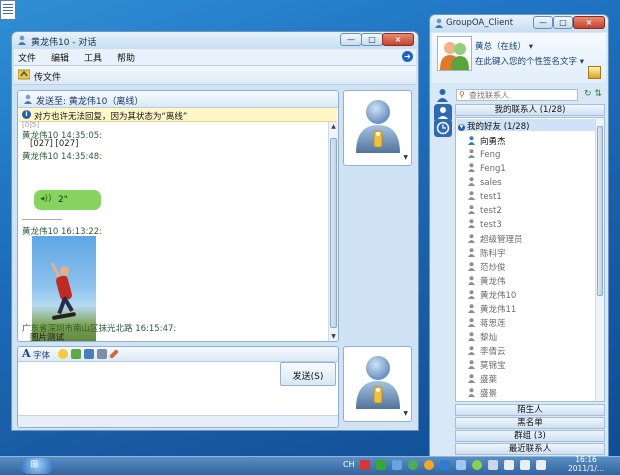 Image resolution: width=620 pixels, height=475 pixels. Describe the element at coordinates (482, 393) in the screenshot. I see `contact-item: 盛景` at that location.